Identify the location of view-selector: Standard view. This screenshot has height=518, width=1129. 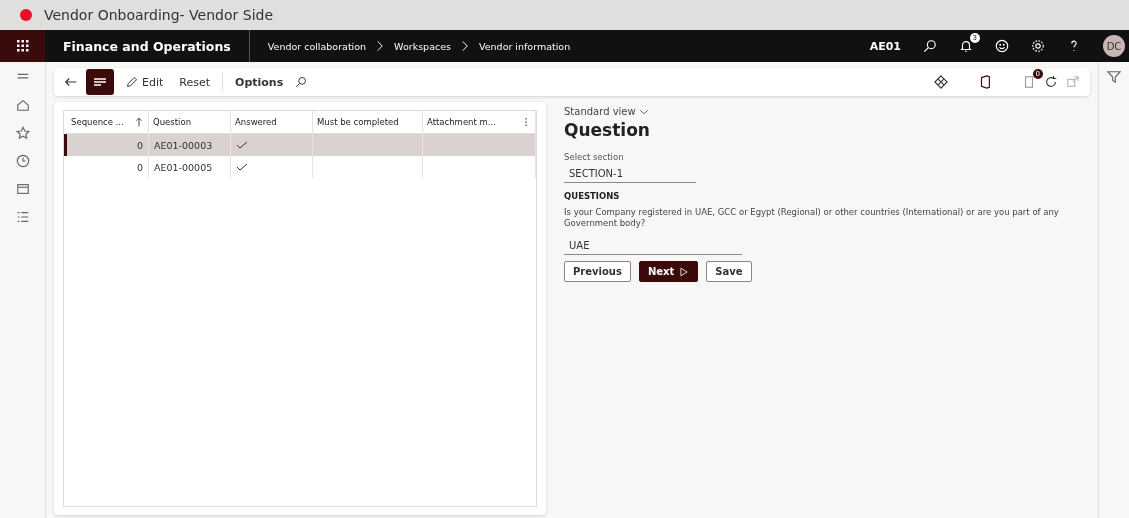
(606, 111).